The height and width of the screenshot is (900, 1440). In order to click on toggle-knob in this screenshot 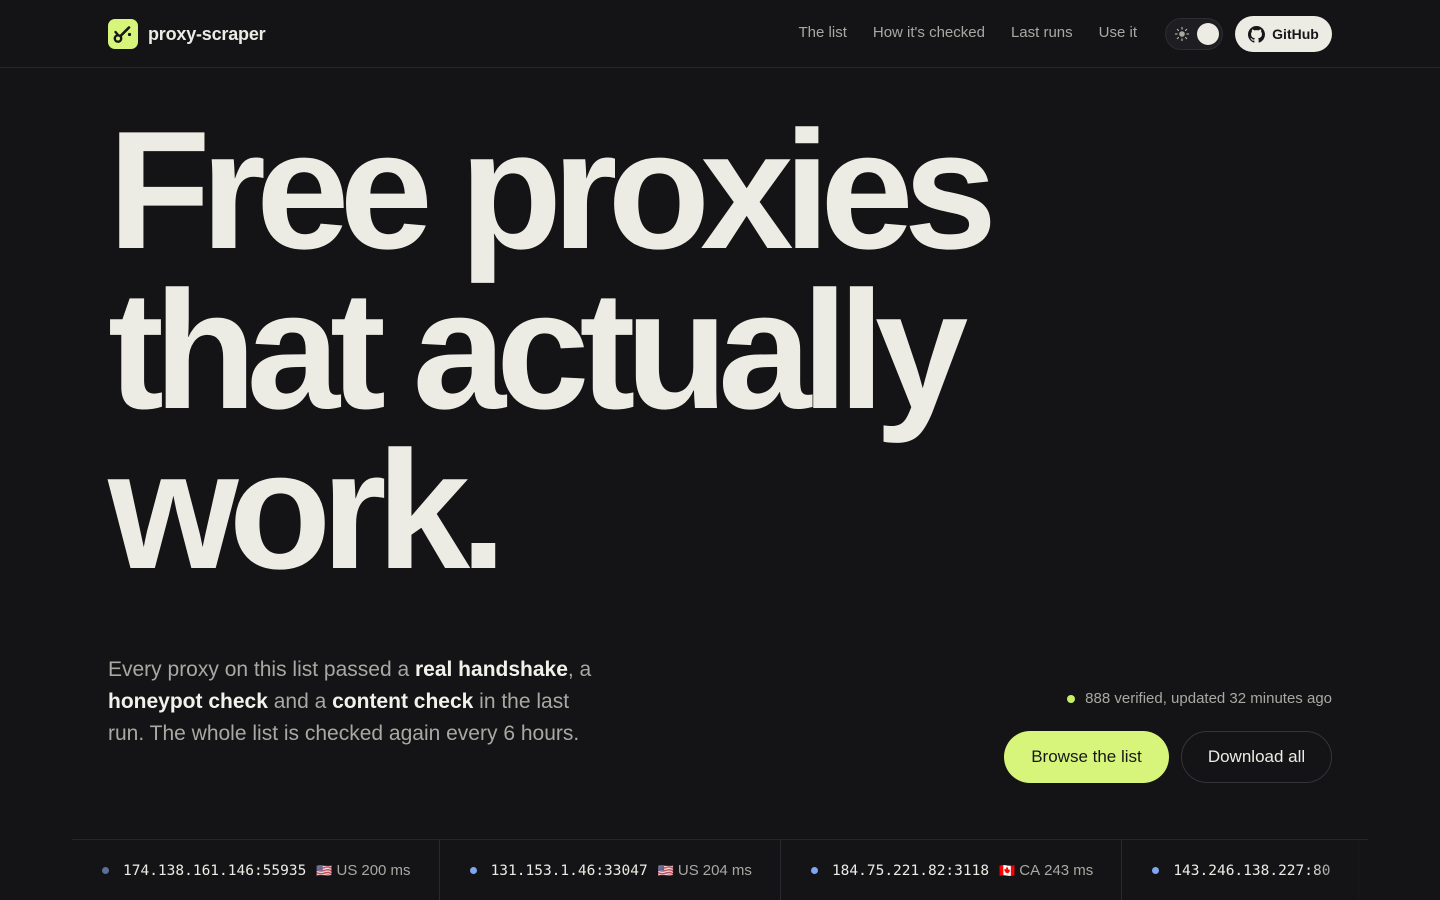, I will do `click(1208, 34)`.